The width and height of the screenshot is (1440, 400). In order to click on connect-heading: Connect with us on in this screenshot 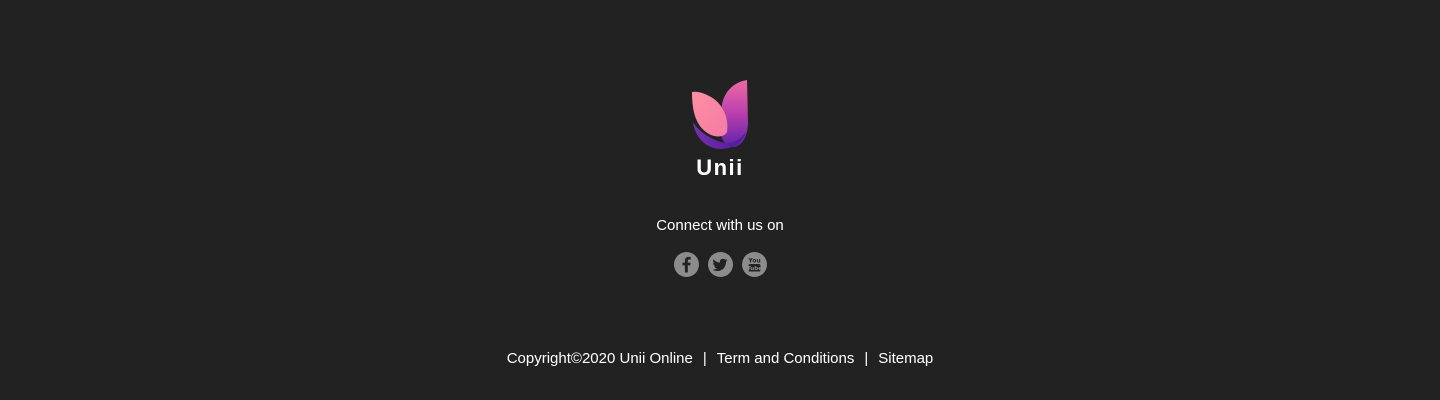, I will do `click(720, 225)`.